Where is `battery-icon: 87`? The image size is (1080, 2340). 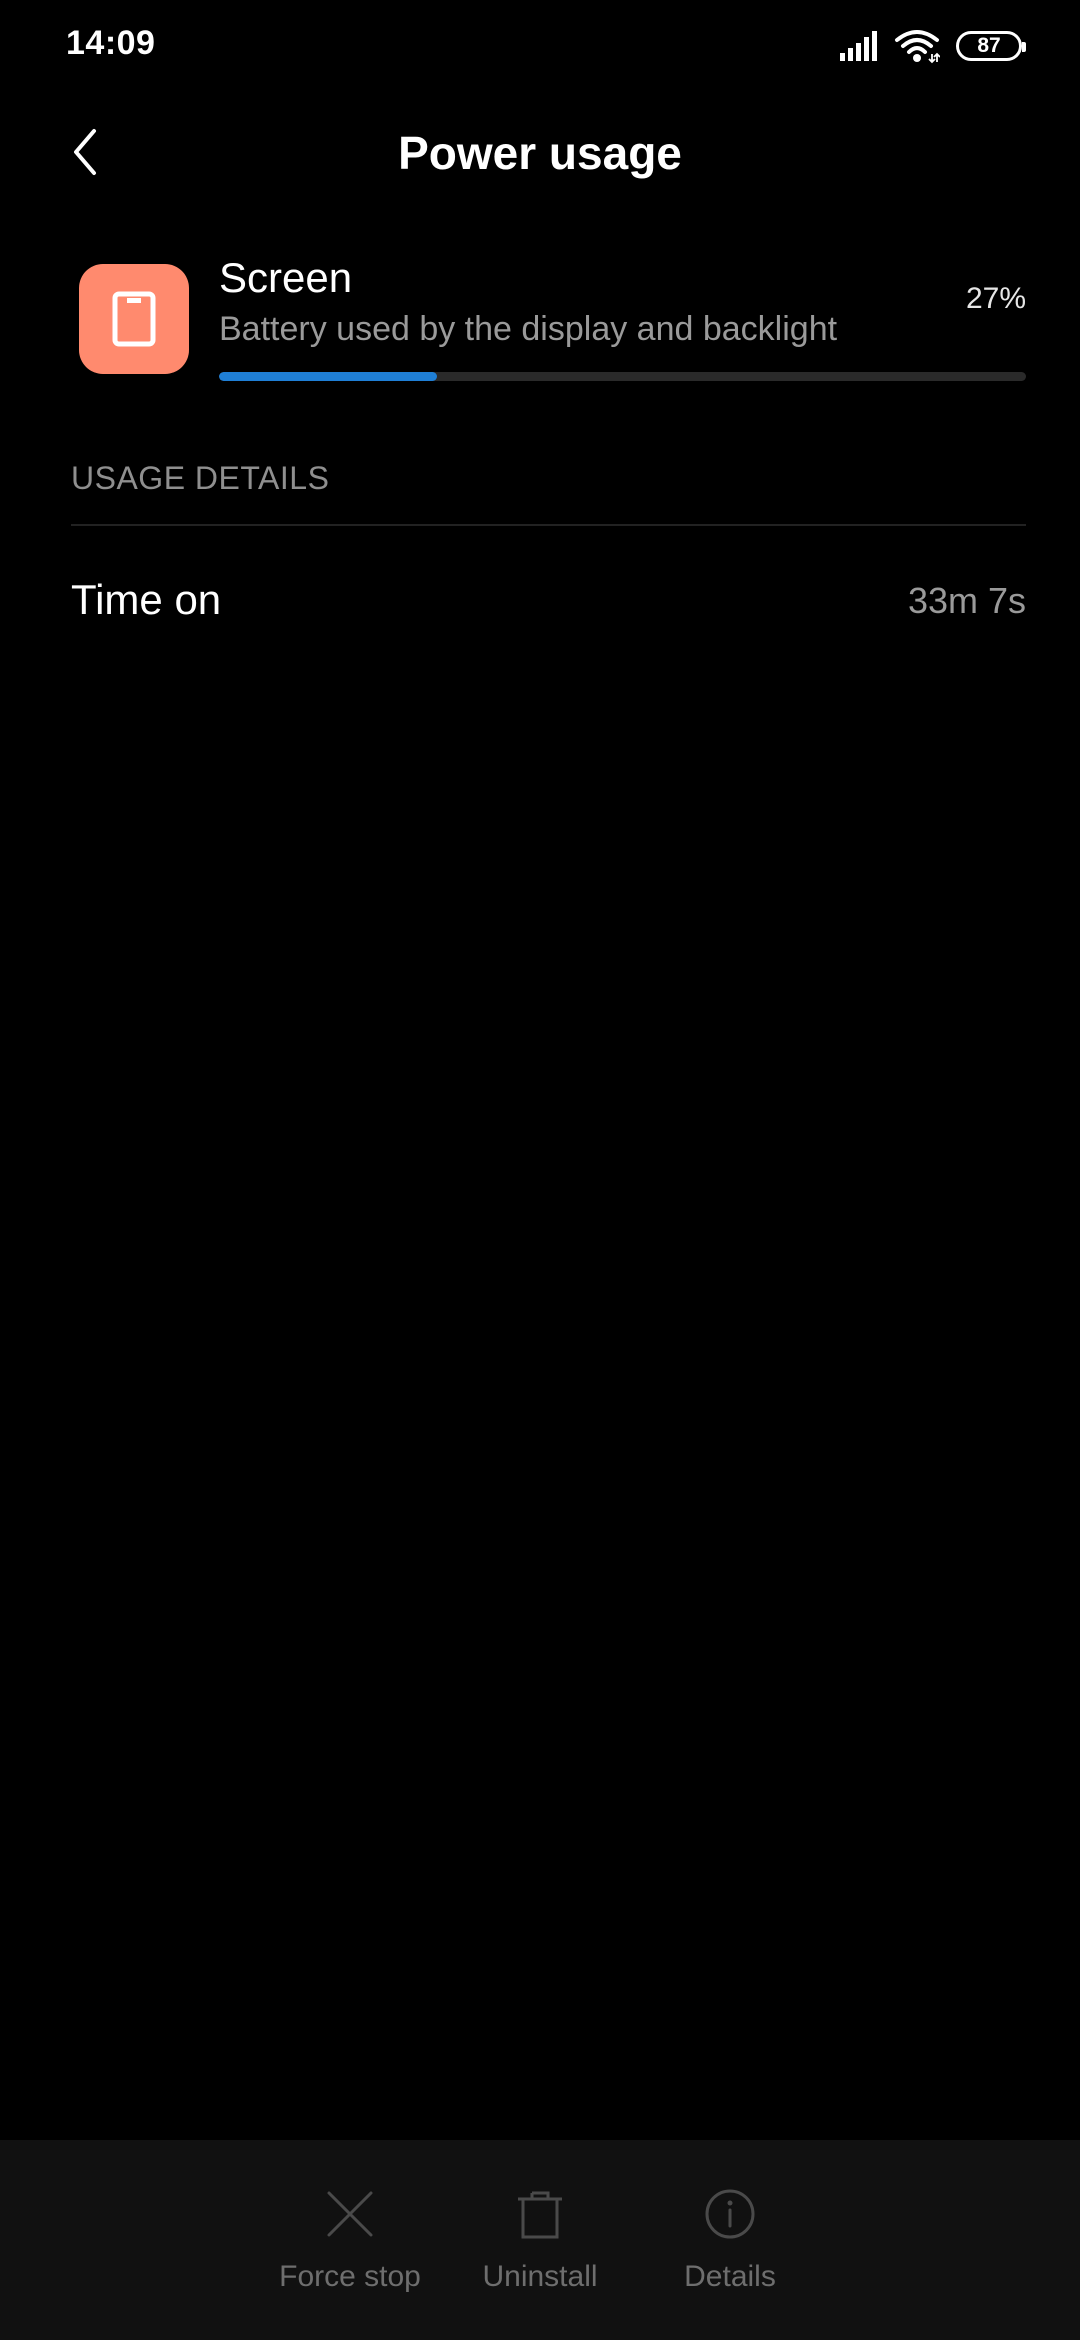
battery-icon: 87 is located at coordinates (991, 46).